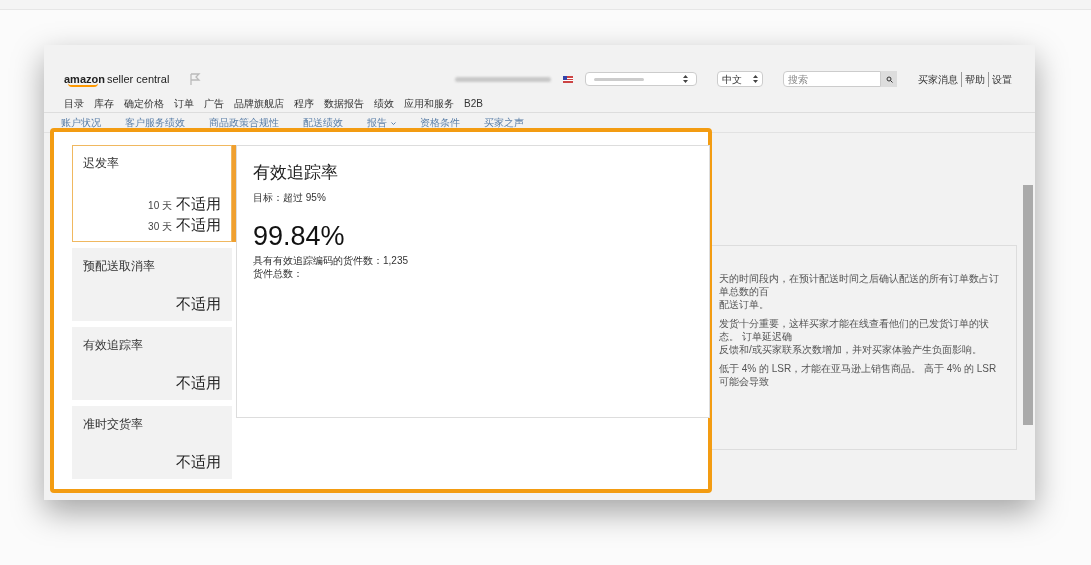  I want to click on metric-card: 有效追踪率 不适用, so click(152, 363).